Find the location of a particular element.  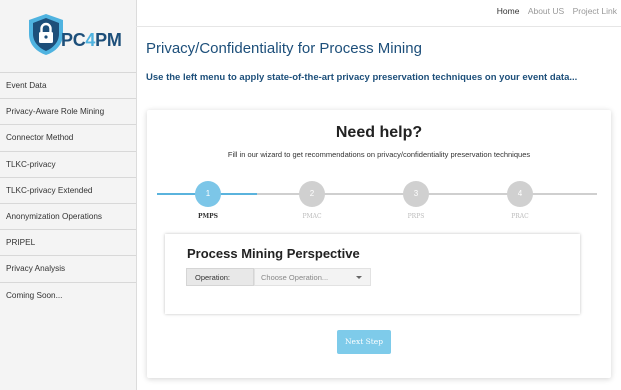

sidebar-item-event-data: Event Data is located at coordinates (68, 85).